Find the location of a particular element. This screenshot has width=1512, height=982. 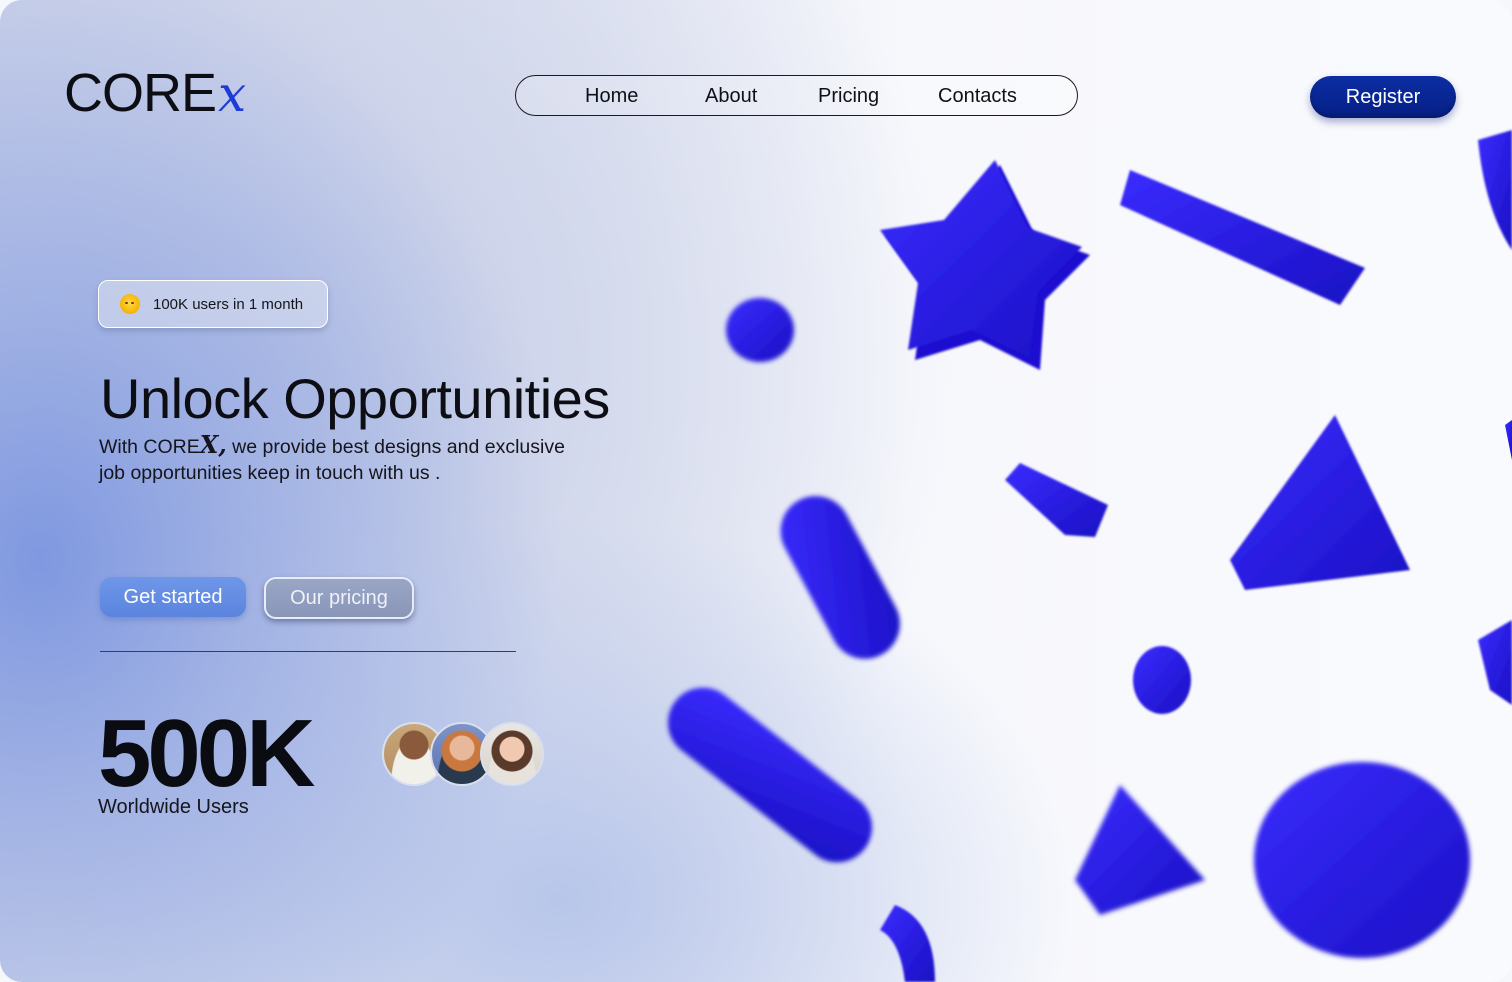

stat-value: 500K is located at coordinates (206, 753).